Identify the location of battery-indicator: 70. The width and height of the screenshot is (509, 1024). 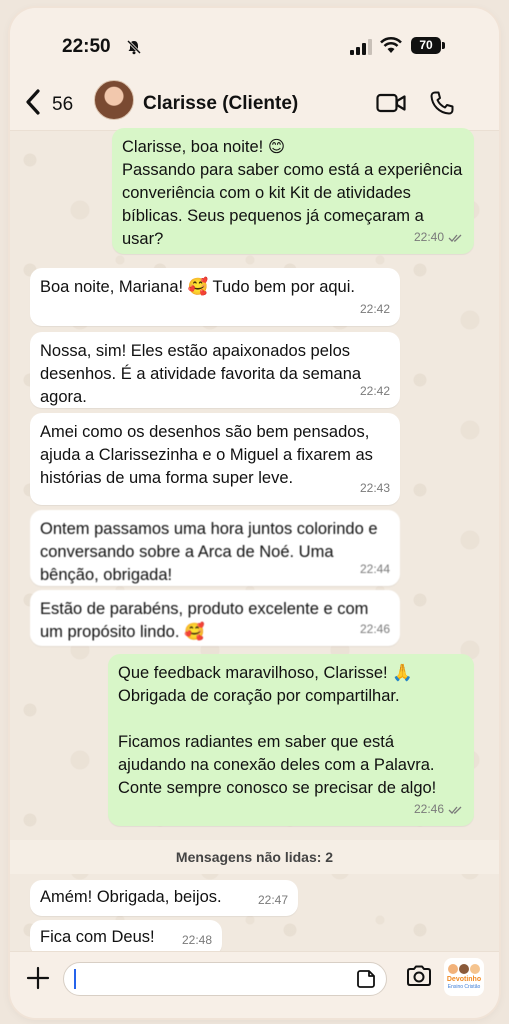
(428, 45).